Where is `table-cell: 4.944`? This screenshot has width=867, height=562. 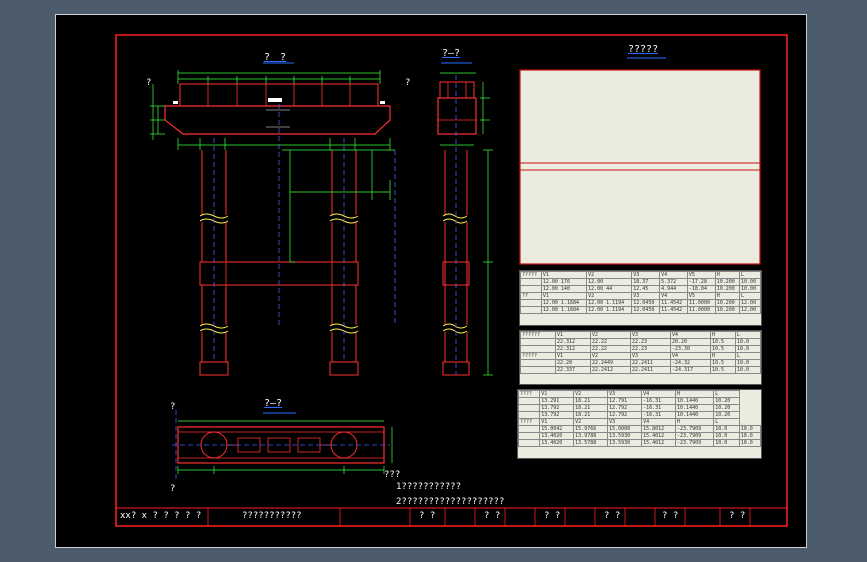 table-cell: 4.944 is located at coordinates (673, 289).